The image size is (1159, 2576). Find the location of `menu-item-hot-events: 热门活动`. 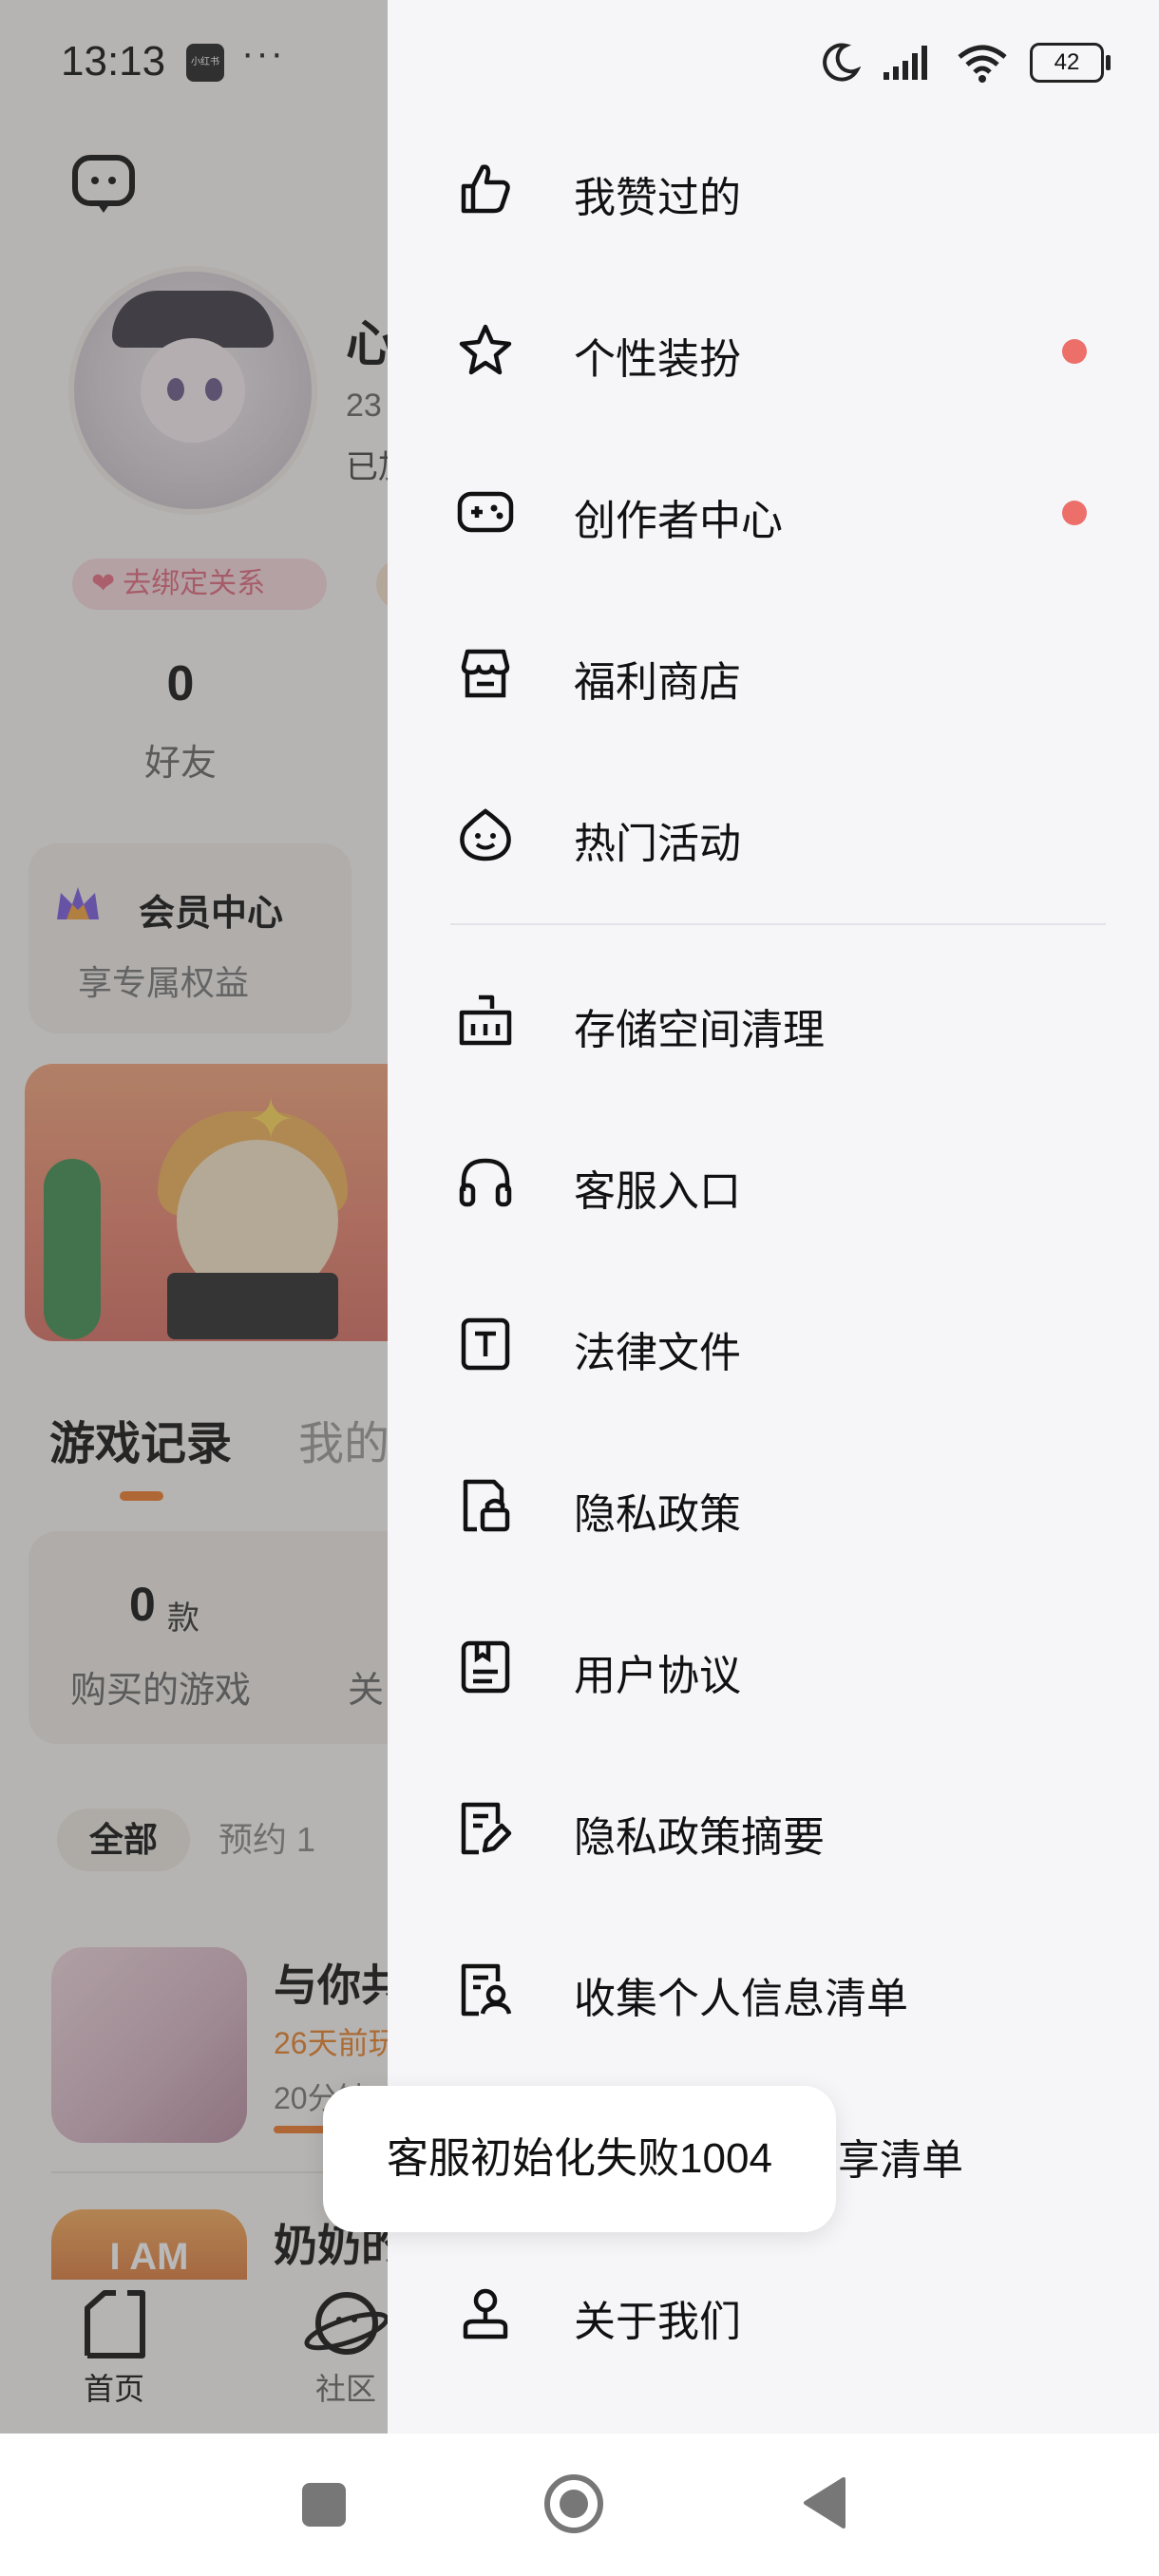

menu-item-hot-events: 热门活动 is located at coordinates (773, 835).